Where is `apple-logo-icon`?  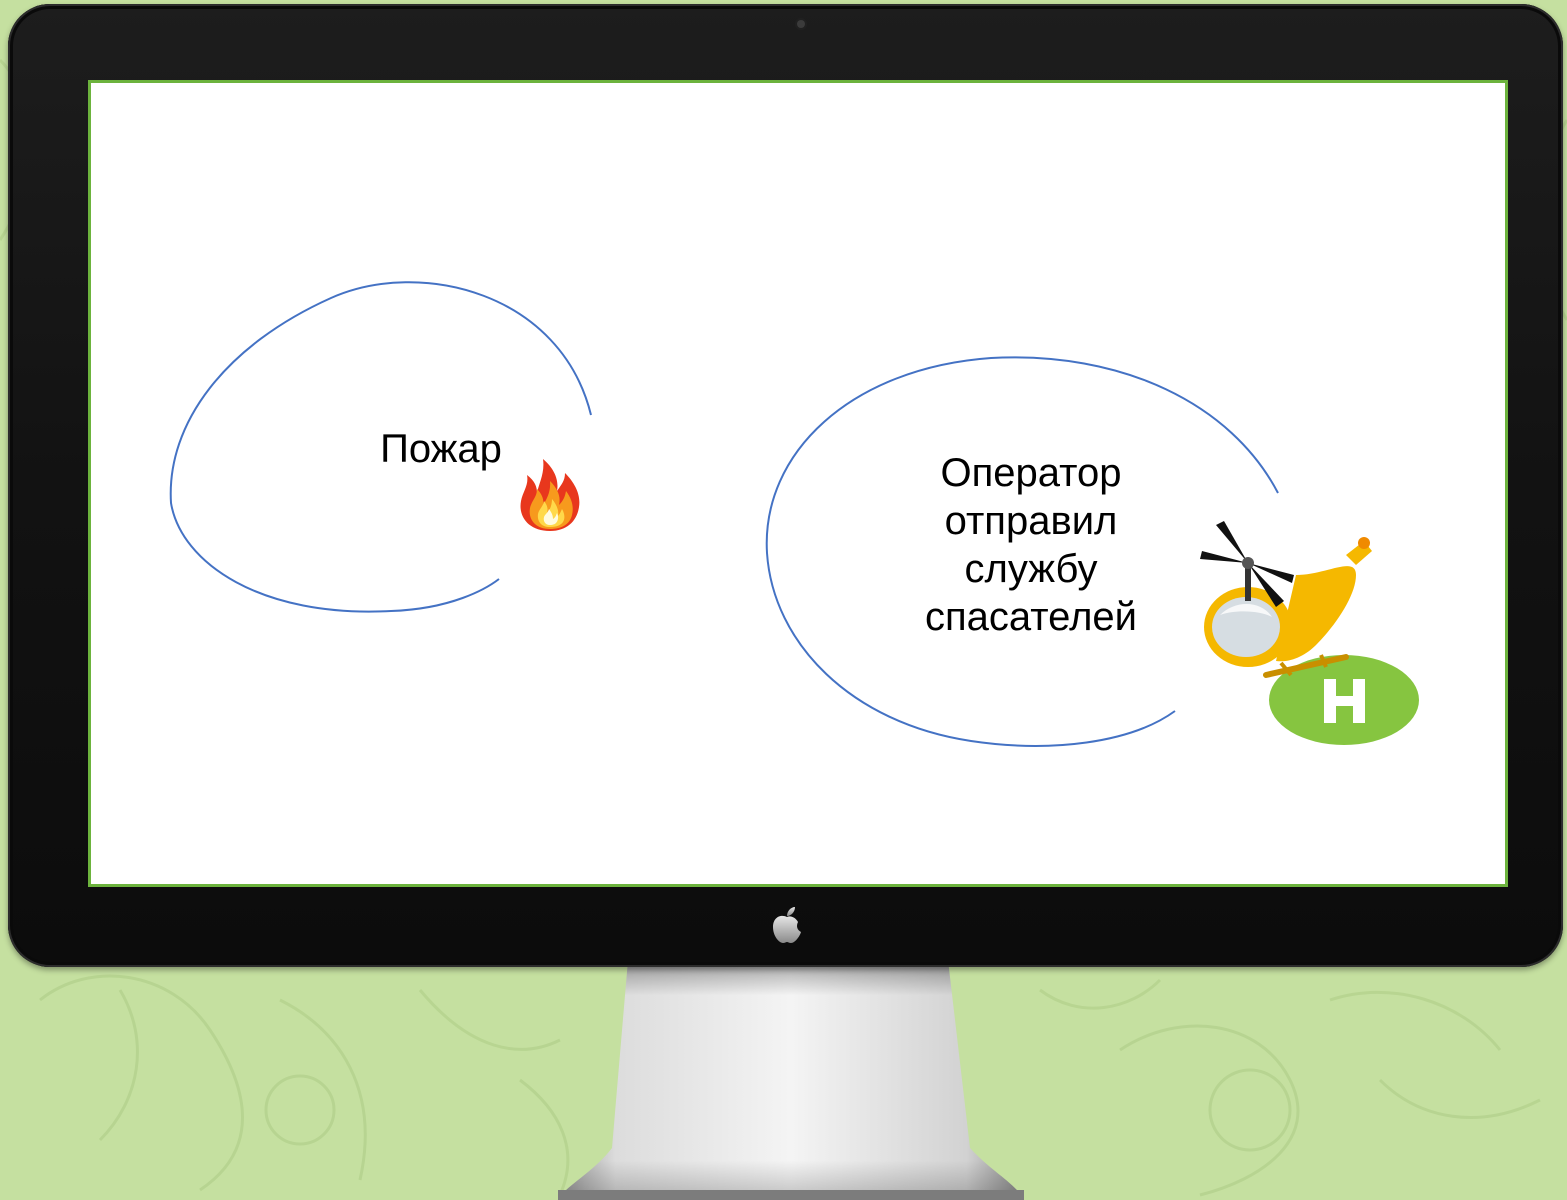
apple-logo-icon is located at coordinates (787, 925).